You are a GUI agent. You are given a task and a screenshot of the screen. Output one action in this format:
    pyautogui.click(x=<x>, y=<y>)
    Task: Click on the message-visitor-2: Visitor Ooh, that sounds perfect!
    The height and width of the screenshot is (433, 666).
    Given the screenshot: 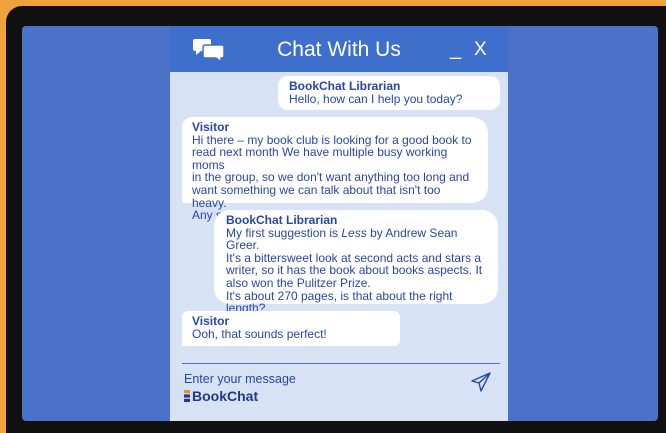 What is the action you would take?
    pyautogui.click(x=291, y=328)
    